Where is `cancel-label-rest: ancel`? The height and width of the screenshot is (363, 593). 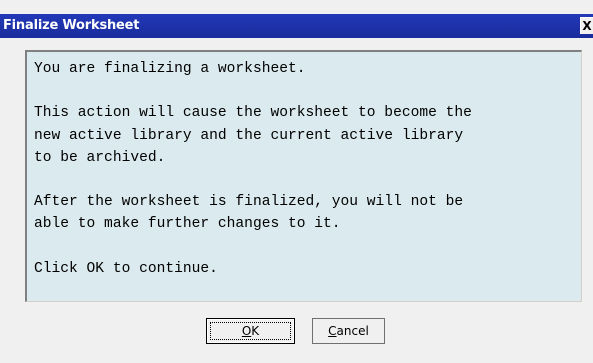 cancel-label-rest: ancel is located at coordinates (352, 331).